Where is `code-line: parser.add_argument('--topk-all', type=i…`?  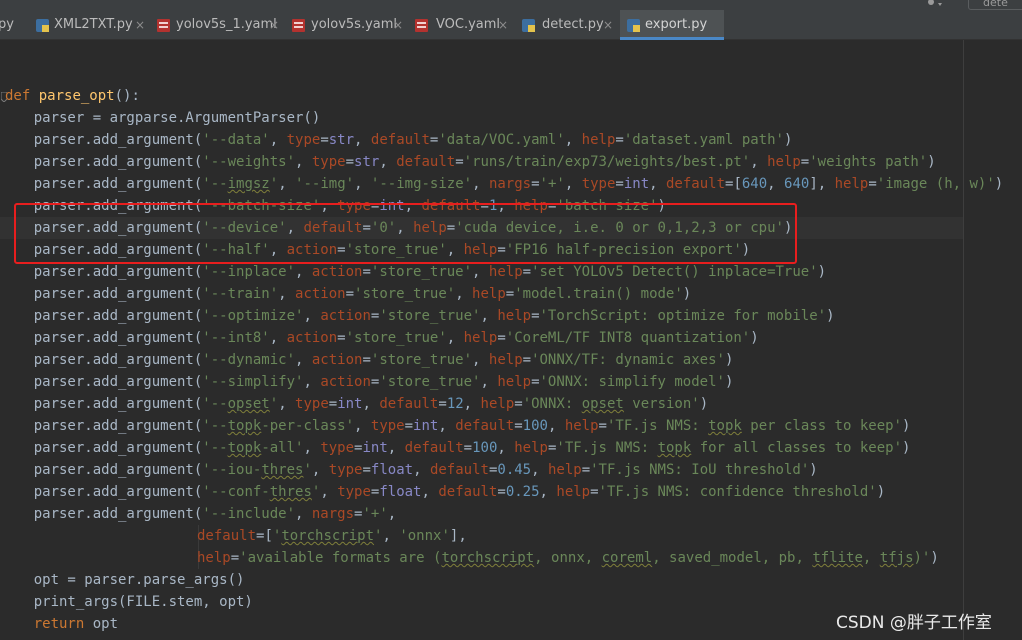
code-line: parser.add_argument('--topk-all', type=i… is located at coordinates (455, 448).